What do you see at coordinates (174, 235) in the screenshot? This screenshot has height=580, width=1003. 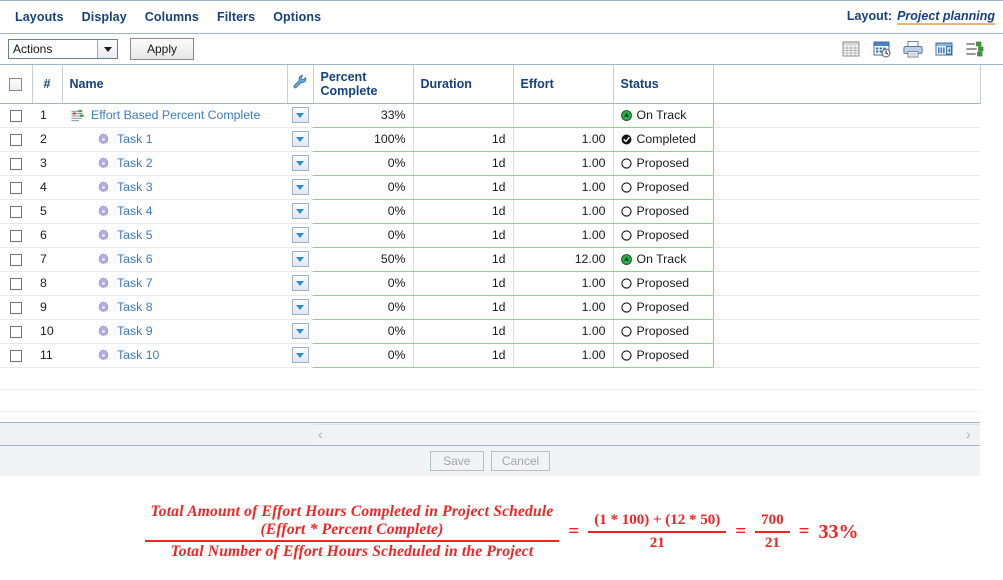 I see `row-name-cell: Task 5` at bounding box center [174, 235].